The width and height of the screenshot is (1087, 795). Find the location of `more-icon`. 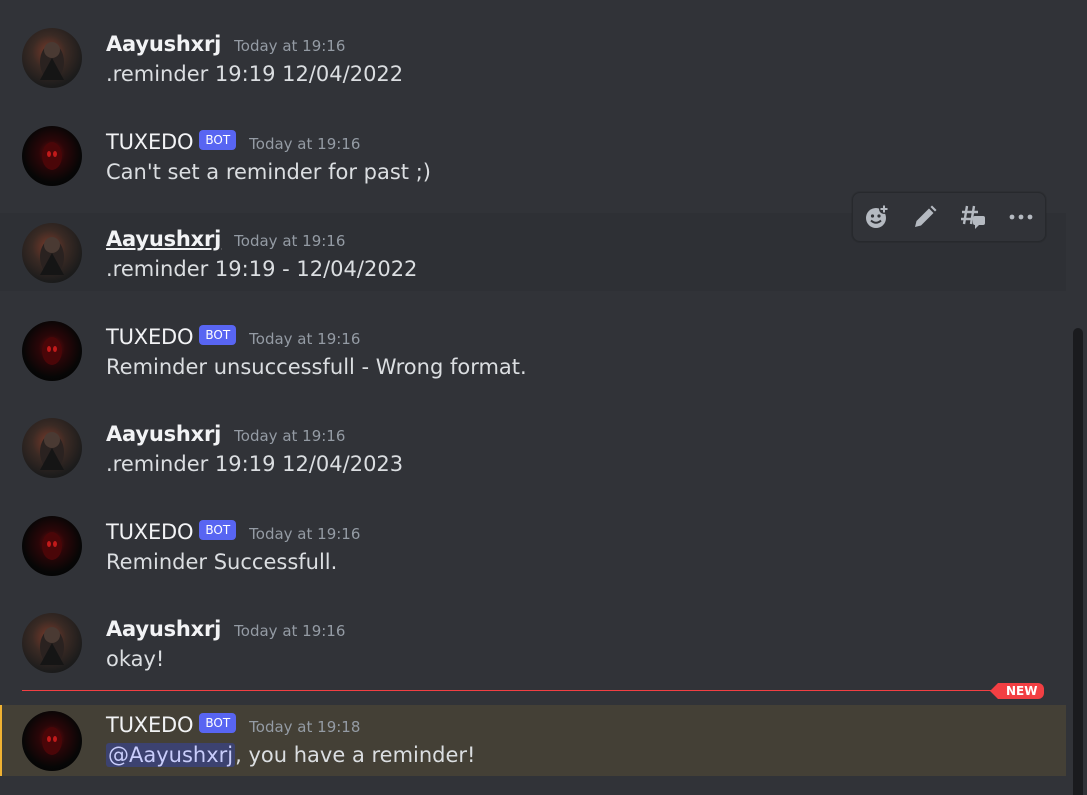

more-icon is located at coordinates (1021, 217).